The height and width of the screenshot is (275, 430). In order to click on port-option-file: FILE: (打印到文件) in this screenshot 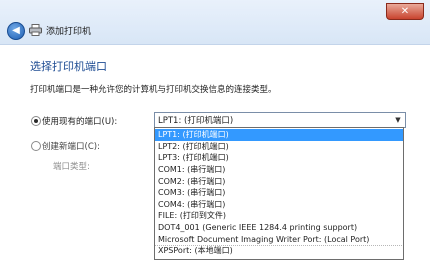, I will do `click(279, 216)`.